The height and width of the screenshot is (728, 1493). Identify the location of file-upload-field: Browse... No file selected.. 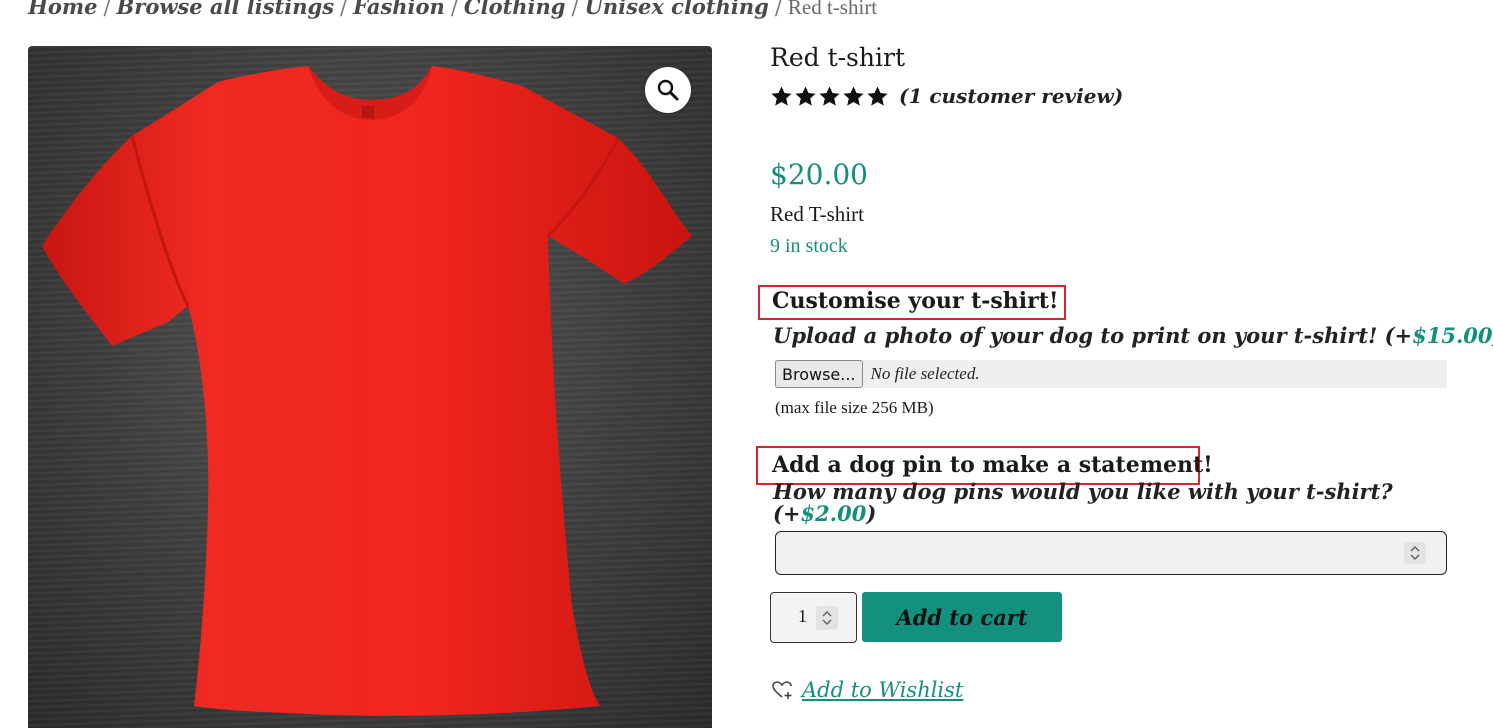
(1111, 374).